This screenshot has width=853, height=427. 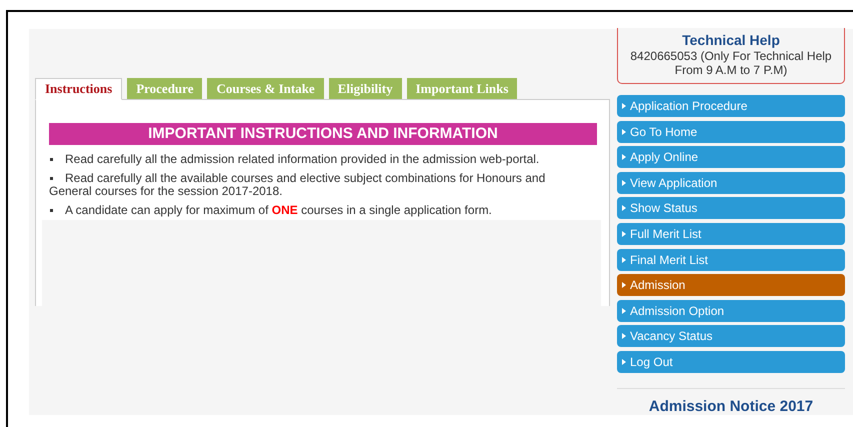 What do you see at coordinates (731, 131) in the screenshot?
I see `menu-item: Go To Home` at bounding box center [731, 131].